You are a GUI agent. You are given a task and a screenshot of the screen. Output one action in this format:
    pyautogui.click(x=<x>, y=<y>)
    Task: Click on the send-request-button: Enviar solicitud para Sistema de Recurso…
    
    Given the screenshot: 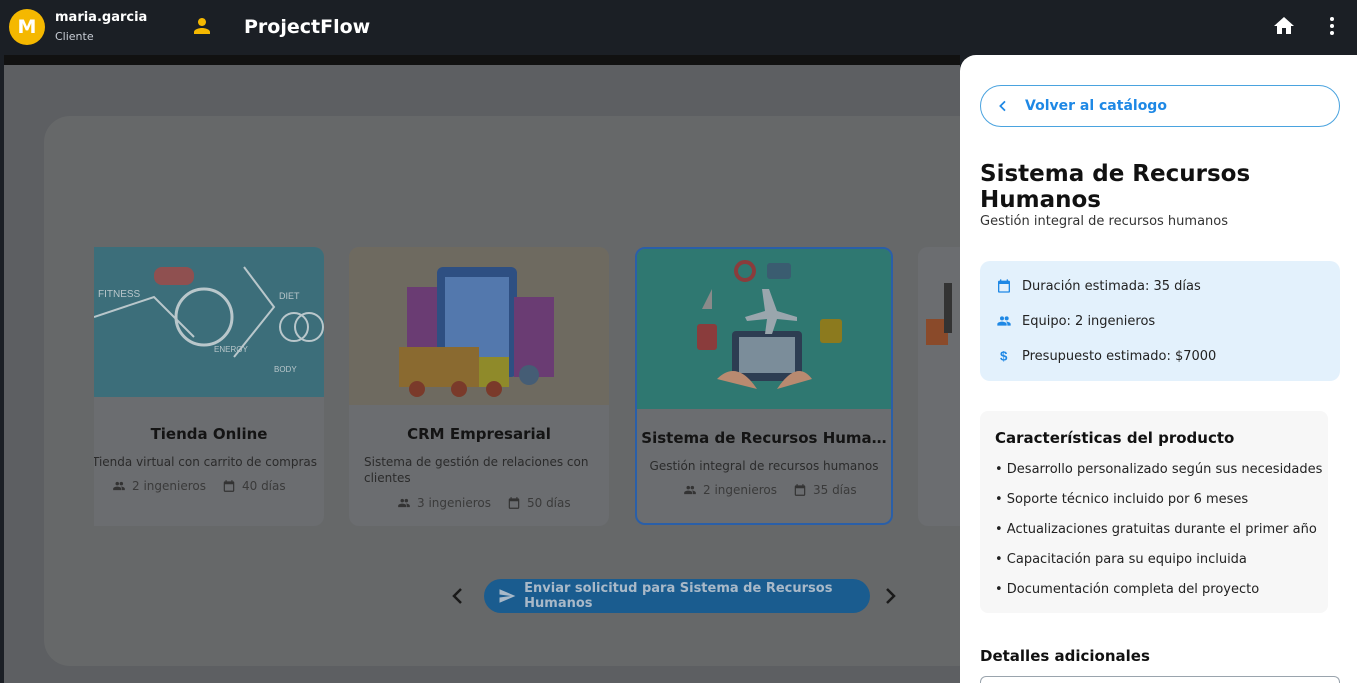 What is the action you would take?
    pyautogui.click(x=677, y=596)
    